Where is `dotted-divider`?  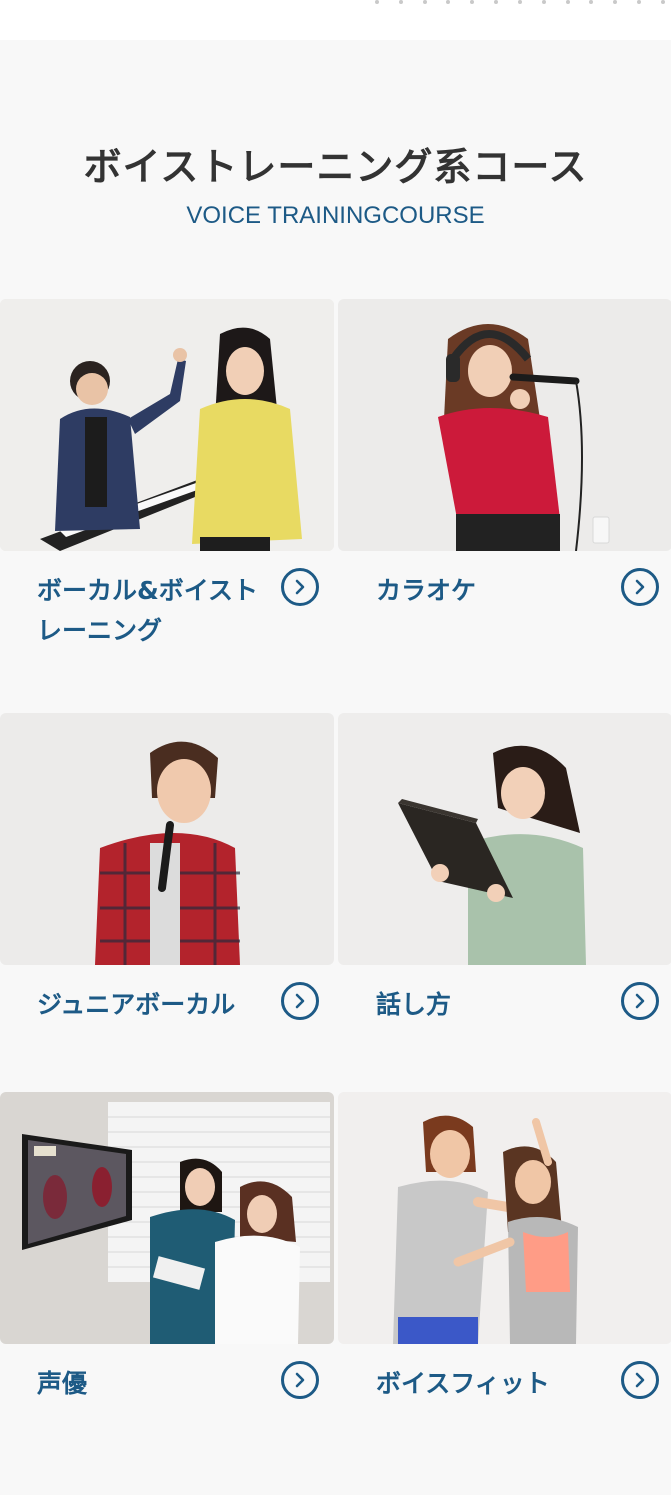
dotted-divider is located at coordinates (520, 2).